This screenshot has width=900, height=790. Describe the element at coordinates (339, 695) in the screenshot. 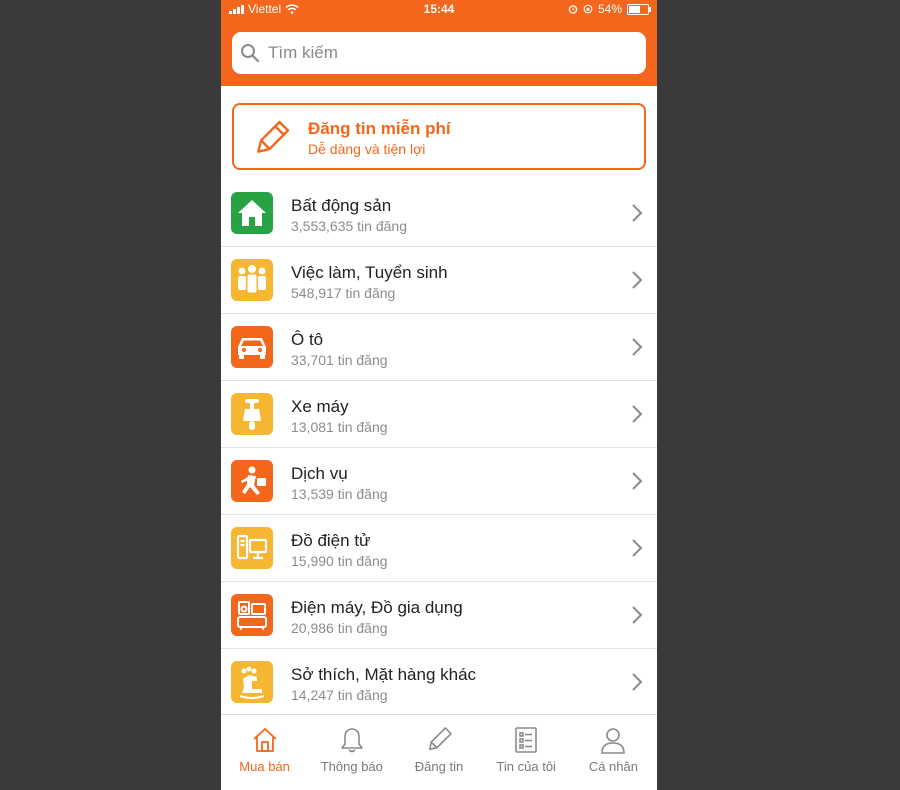

I see `category-count: 14,247 tin đăng` at that location.